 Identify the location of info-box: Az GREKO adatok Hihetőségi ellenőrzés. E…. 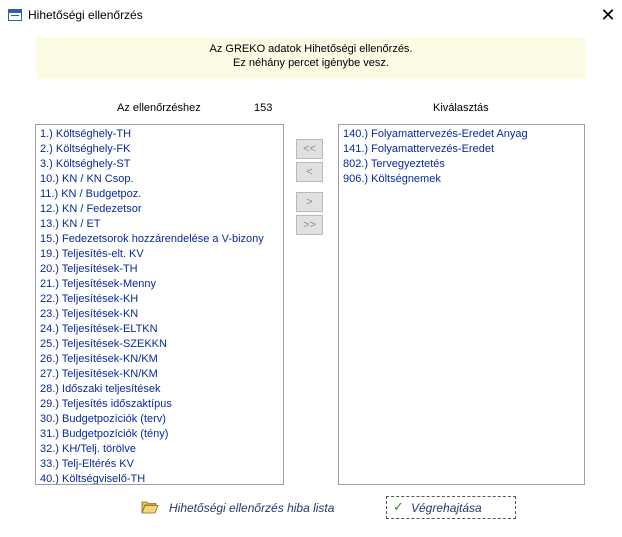
(311, 58).